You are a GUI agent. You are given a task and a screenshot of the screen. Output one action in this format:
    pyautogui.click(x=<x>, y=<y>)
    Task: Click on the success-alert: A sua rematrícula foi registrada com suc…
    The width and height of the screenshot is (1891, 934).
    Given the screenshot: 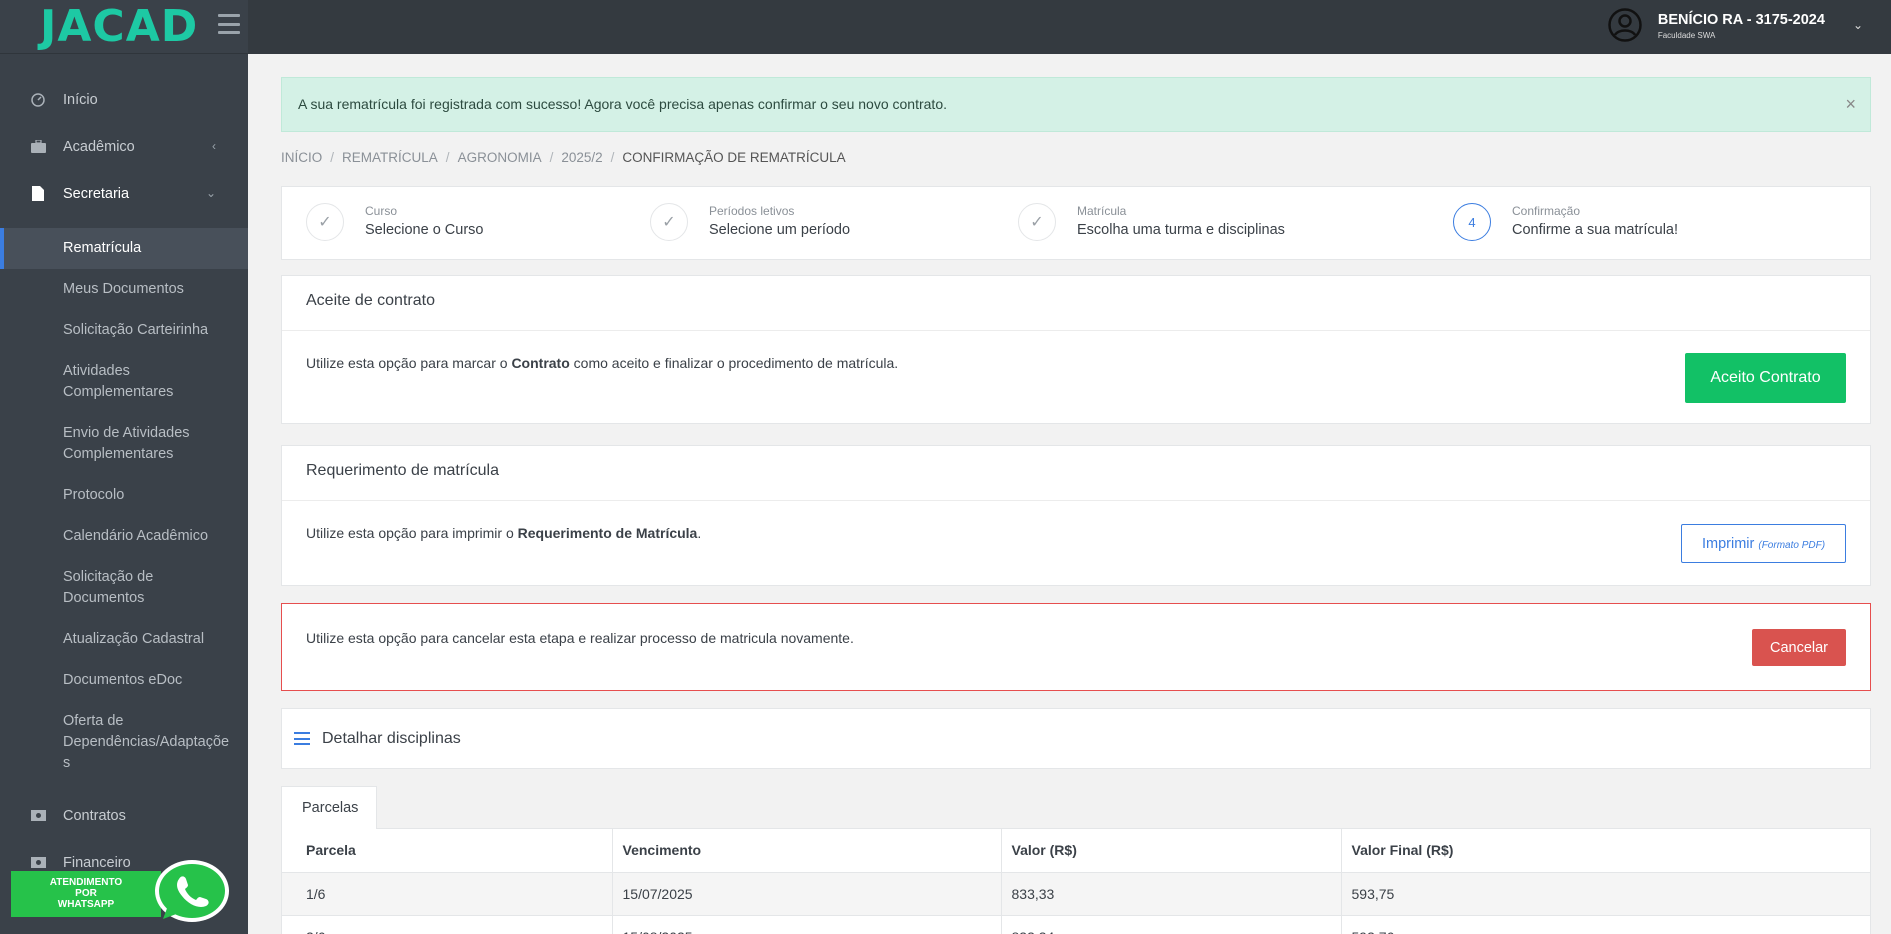 What is the action you would take?
    pyautogui.click(x=1076, y=104)
    